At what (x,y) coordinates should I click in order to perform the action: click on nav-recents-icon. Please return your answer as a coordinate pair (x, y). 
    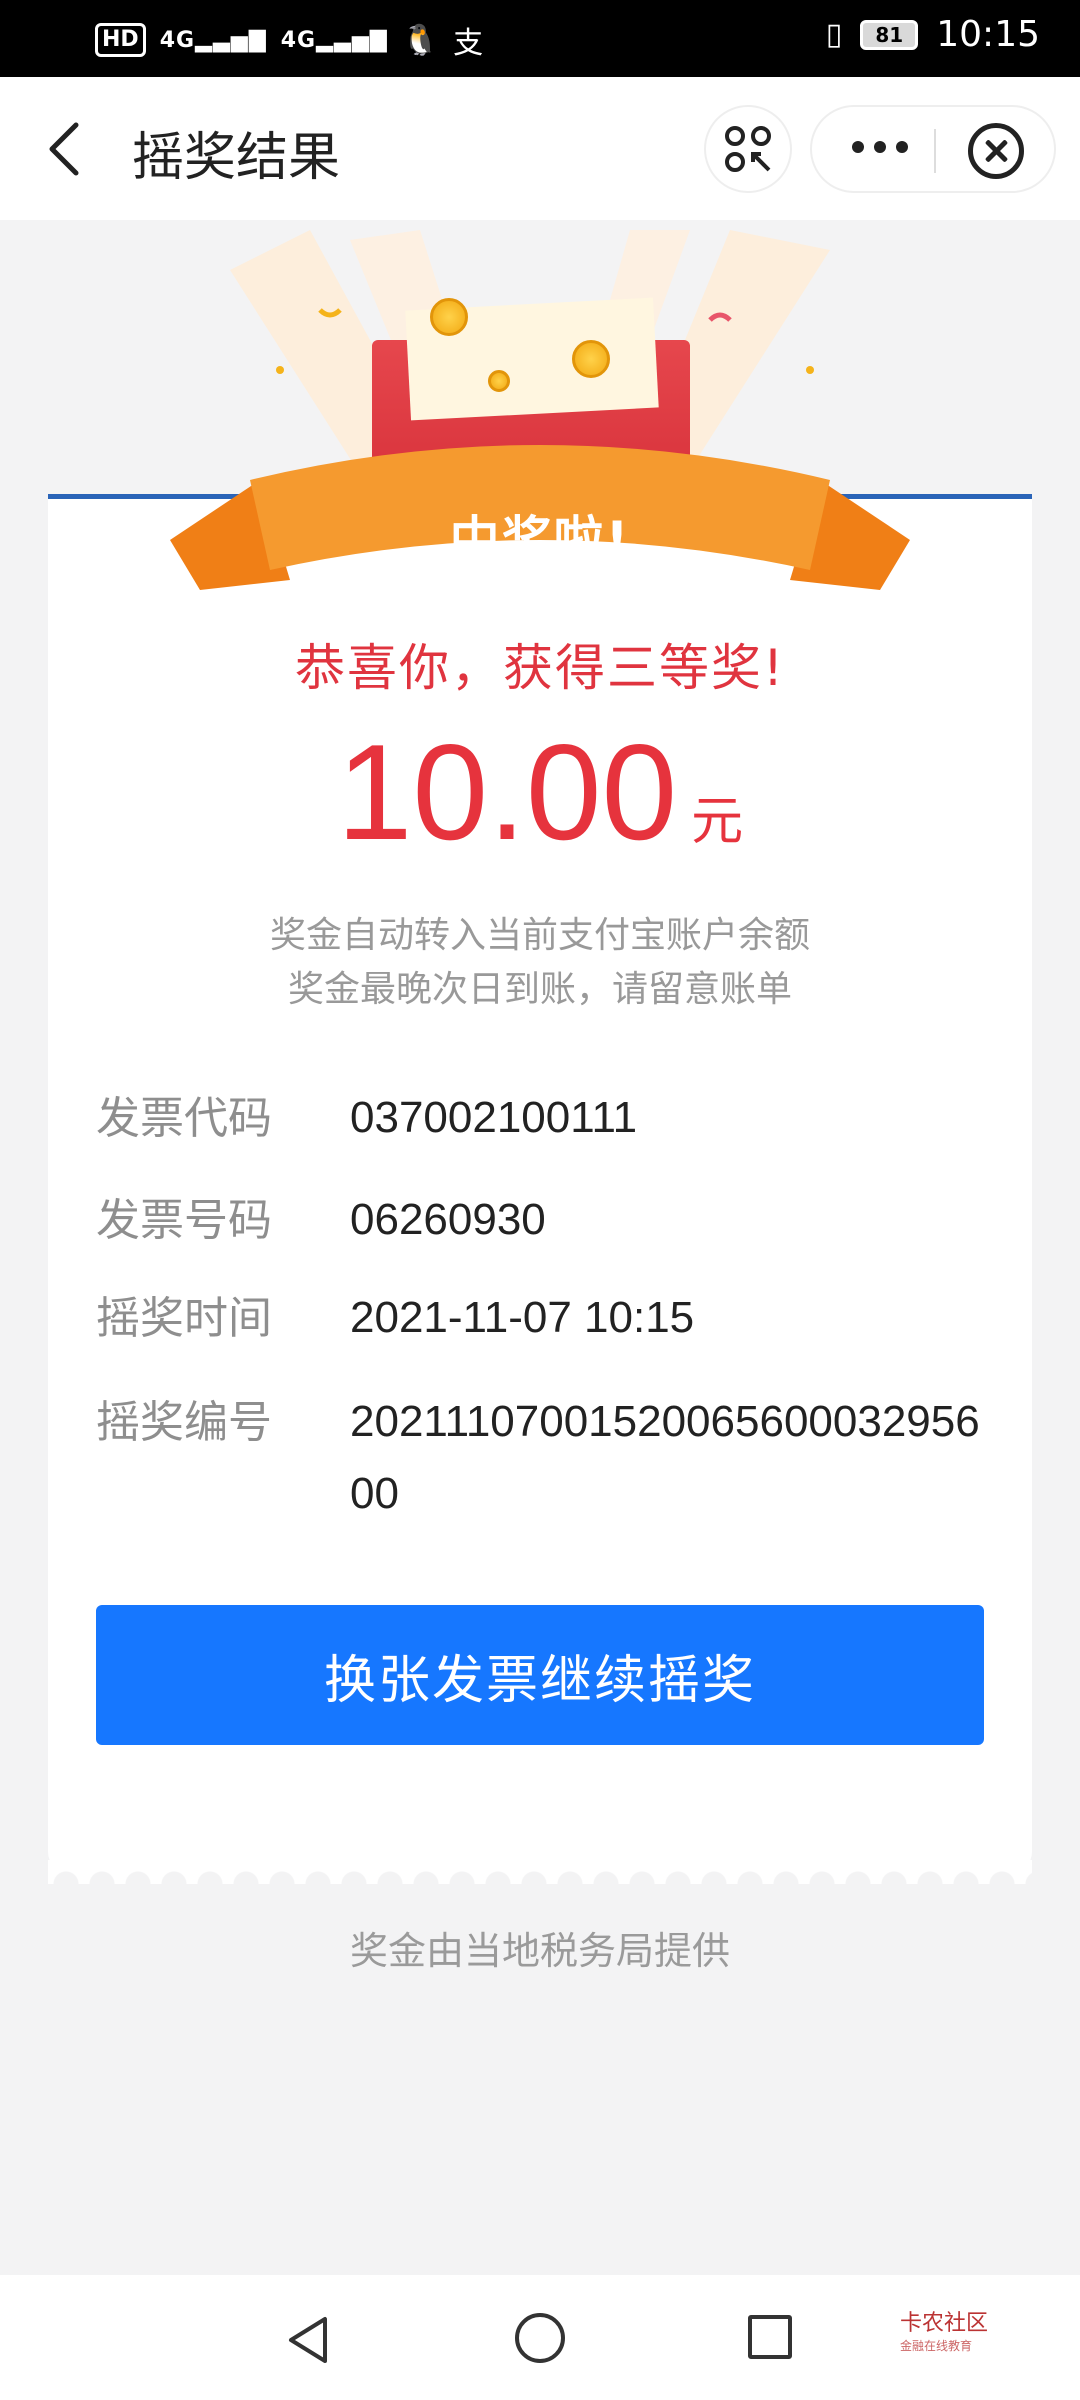
    Looking at the image, I should click on (770, 2337).